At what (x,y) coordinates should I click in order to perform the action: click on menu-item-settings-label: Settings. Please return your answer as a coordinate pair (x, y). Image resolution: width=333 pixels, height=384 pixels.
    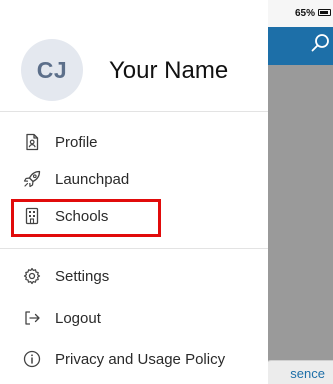
    Looking at the image, I should click on (82, 276).